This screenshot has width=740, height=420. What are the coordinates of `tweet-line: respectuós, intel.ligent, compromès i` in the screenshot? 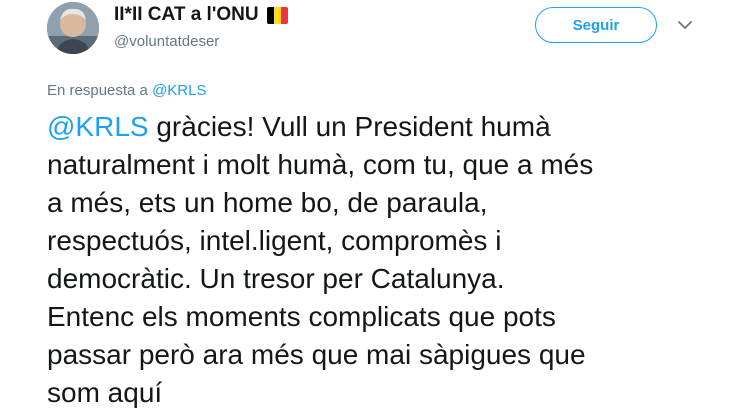 It's located at (274, 240).